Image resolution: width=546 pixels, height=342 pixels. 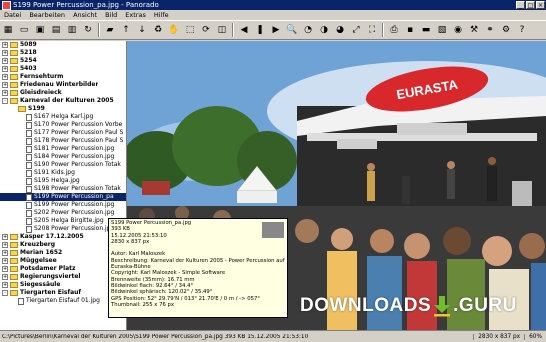 I want to click on camera-icon: ◉, so click(x=458, y=30).